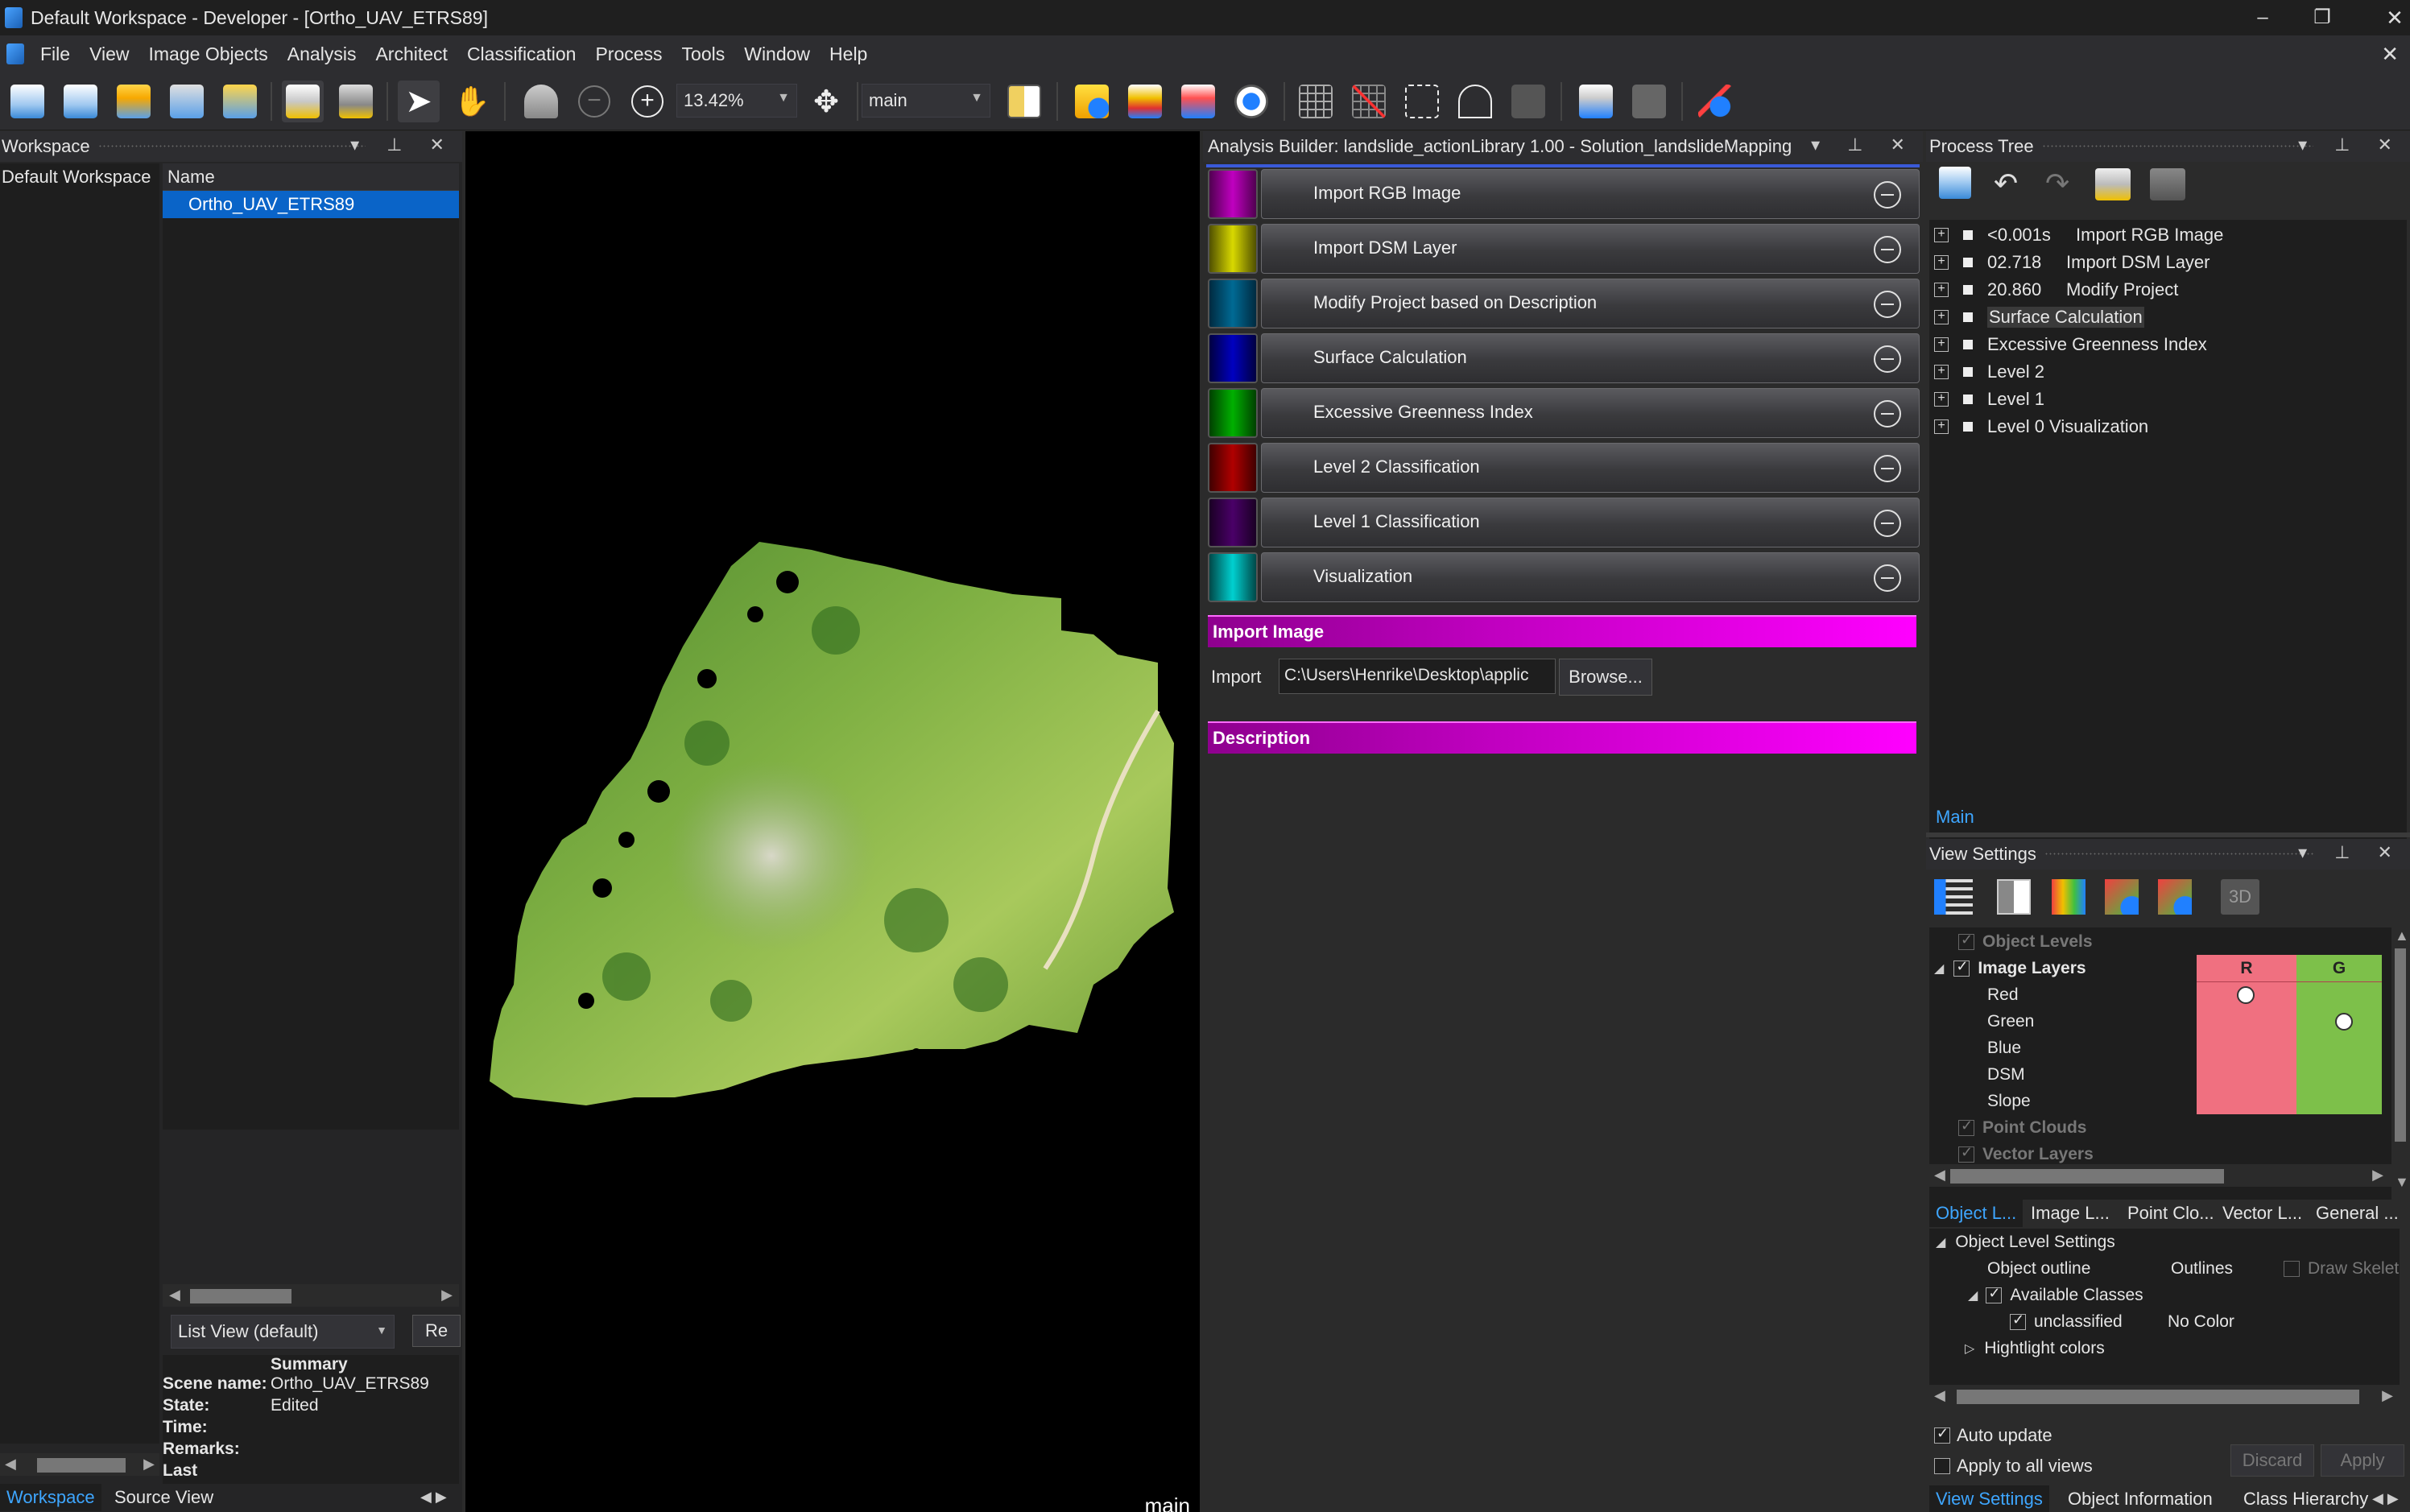 This screenshot has height=1512, width=2410. What do you see at coordinates (50, 1498) in the screenshot?
I see `tab-workspace: Workspace` at bounding box center [50, 1498].